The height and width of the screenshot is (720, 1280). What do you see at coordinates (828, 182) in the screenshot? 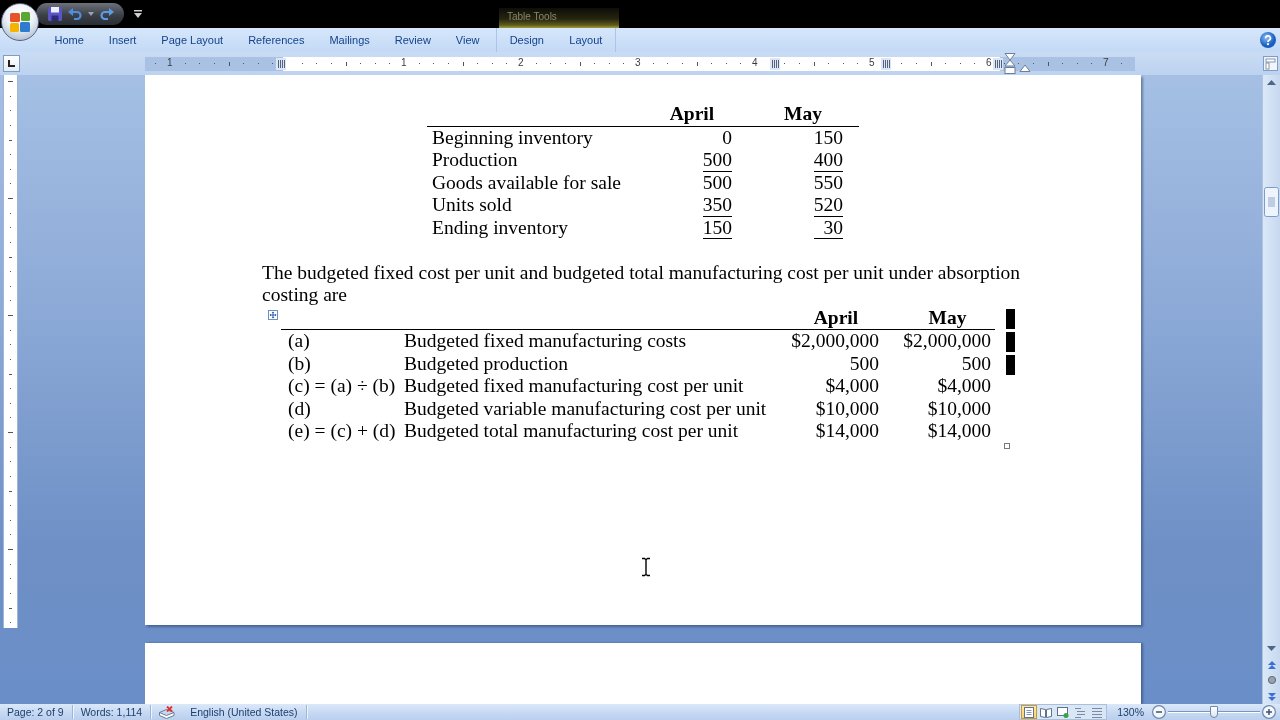
I see `table-cell: 550` at bounding box center [828, 182].